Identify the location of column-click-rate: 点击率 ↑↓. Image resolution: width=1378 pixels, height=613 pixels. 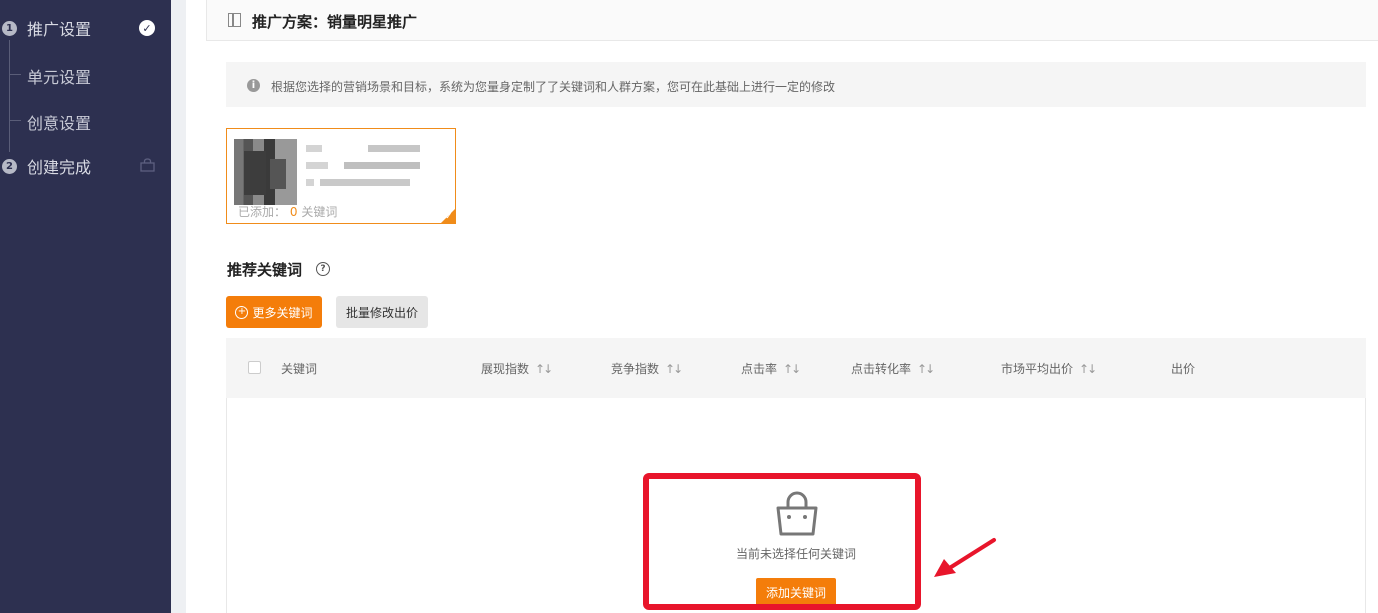
(771, 368).